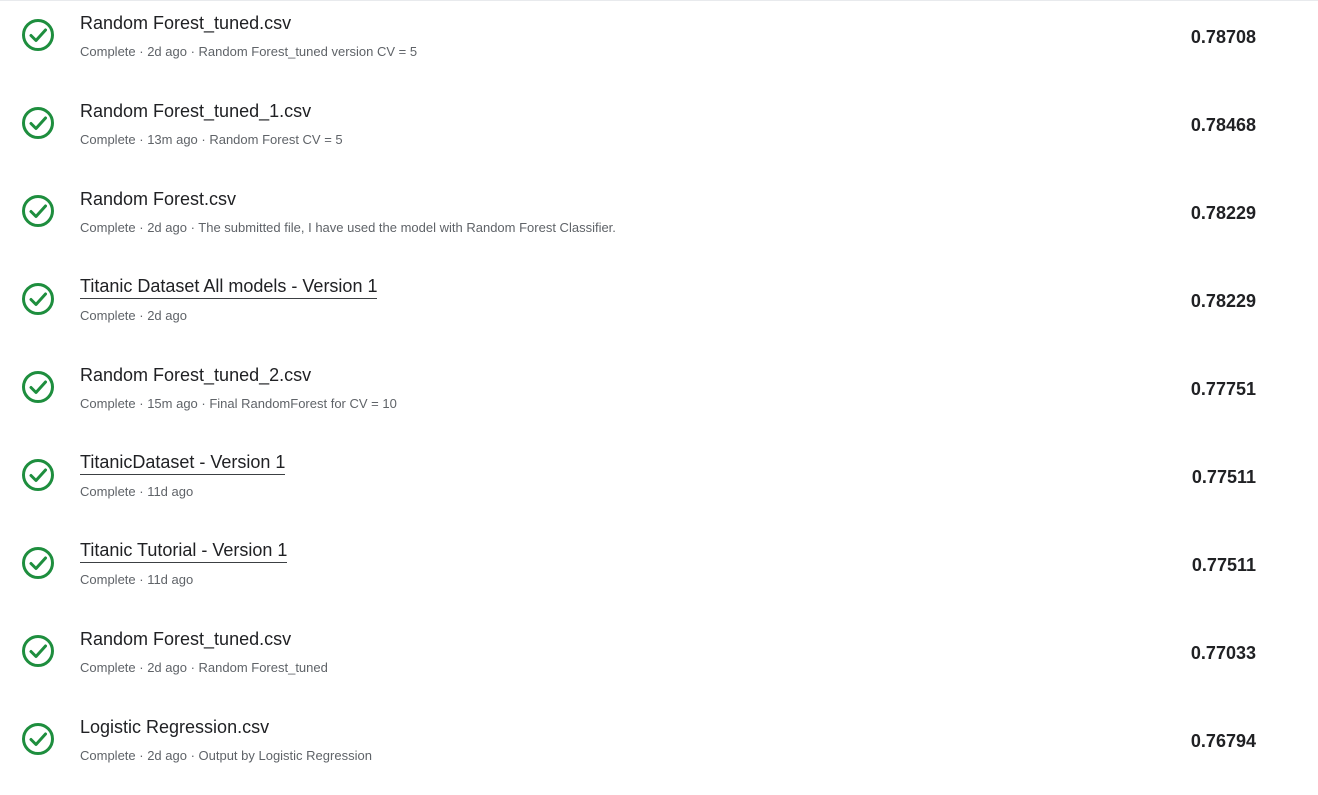 This screenshot has width=1318, height=795. What do you see at coordinates (184, 551) in the screenshot?
I see `submission-title-link: Titanic Tutorial - Version 1` at bounding box center [184, 551].